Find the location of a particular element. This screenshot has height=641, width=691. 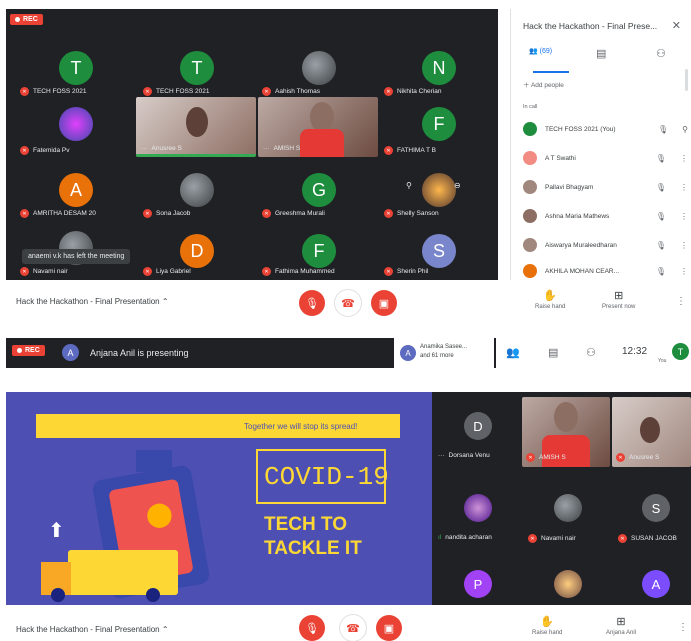

participants-chip: A Anamika Sasee... and 61 more is located at coordinates (444, 353).